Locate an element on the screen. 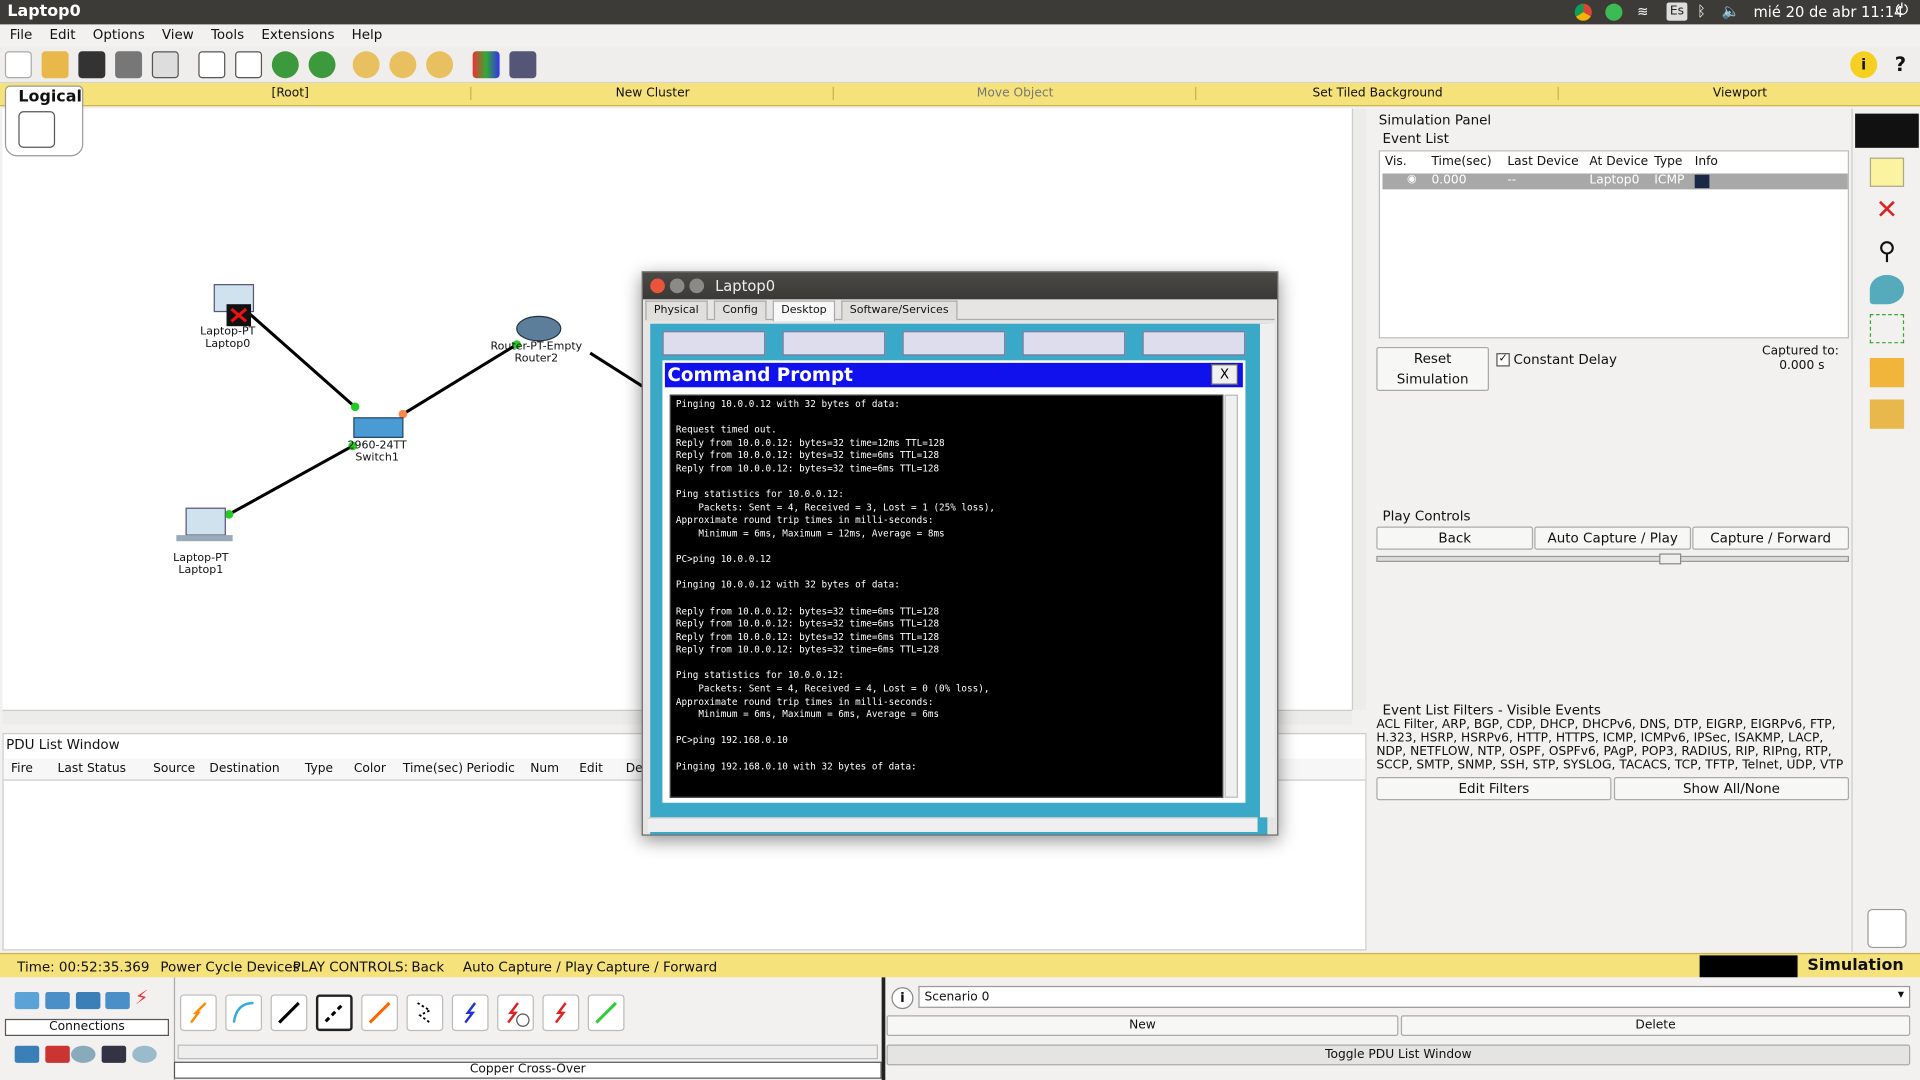 The width and height of the screenshot is (1920, 1080). toggle-pdu-list-button: Toggle PDU List Window is located at coordinates (1398, 1055).